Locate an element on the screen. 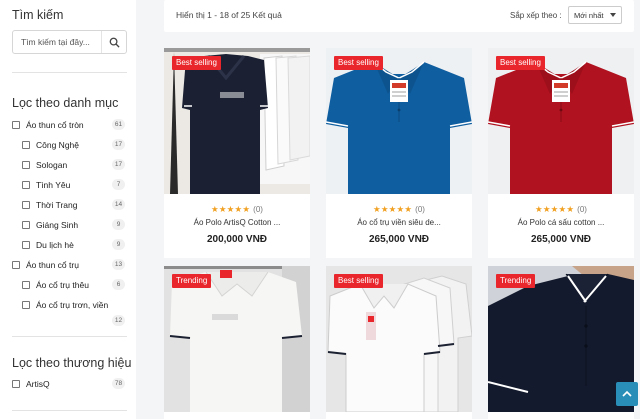 The image size is (640, 419). results-count: Hiển thị 1 - 18 of 25 Kết quả is located at coordinates (229, 15).